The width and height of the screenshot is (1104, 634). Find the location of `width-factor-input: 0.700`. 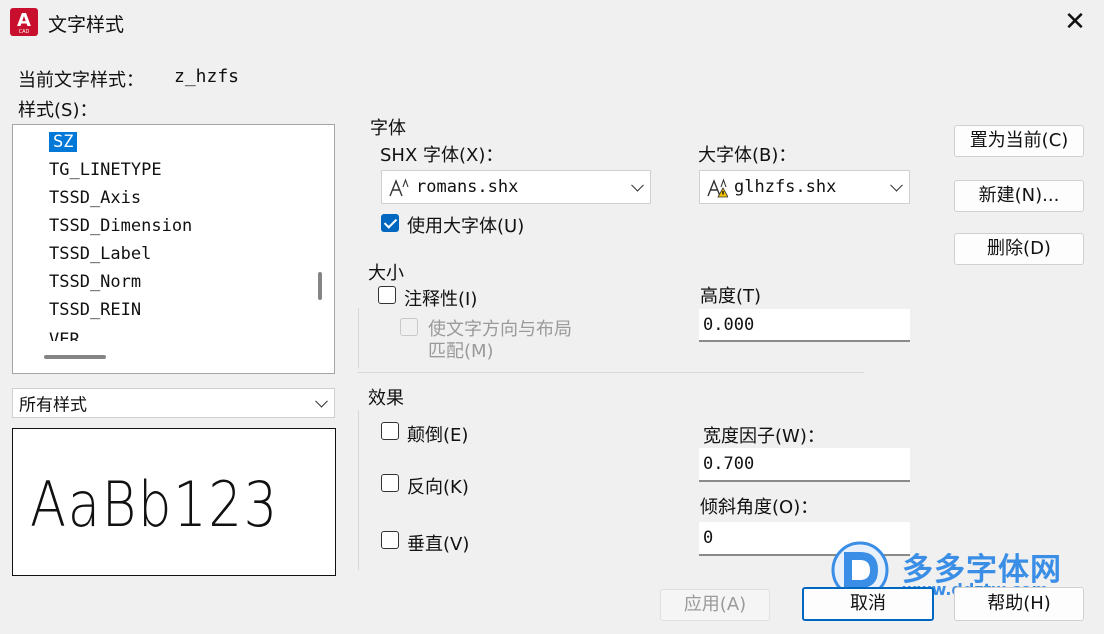

width-factor-input: 0.700 is located at coordinates (804, 465).